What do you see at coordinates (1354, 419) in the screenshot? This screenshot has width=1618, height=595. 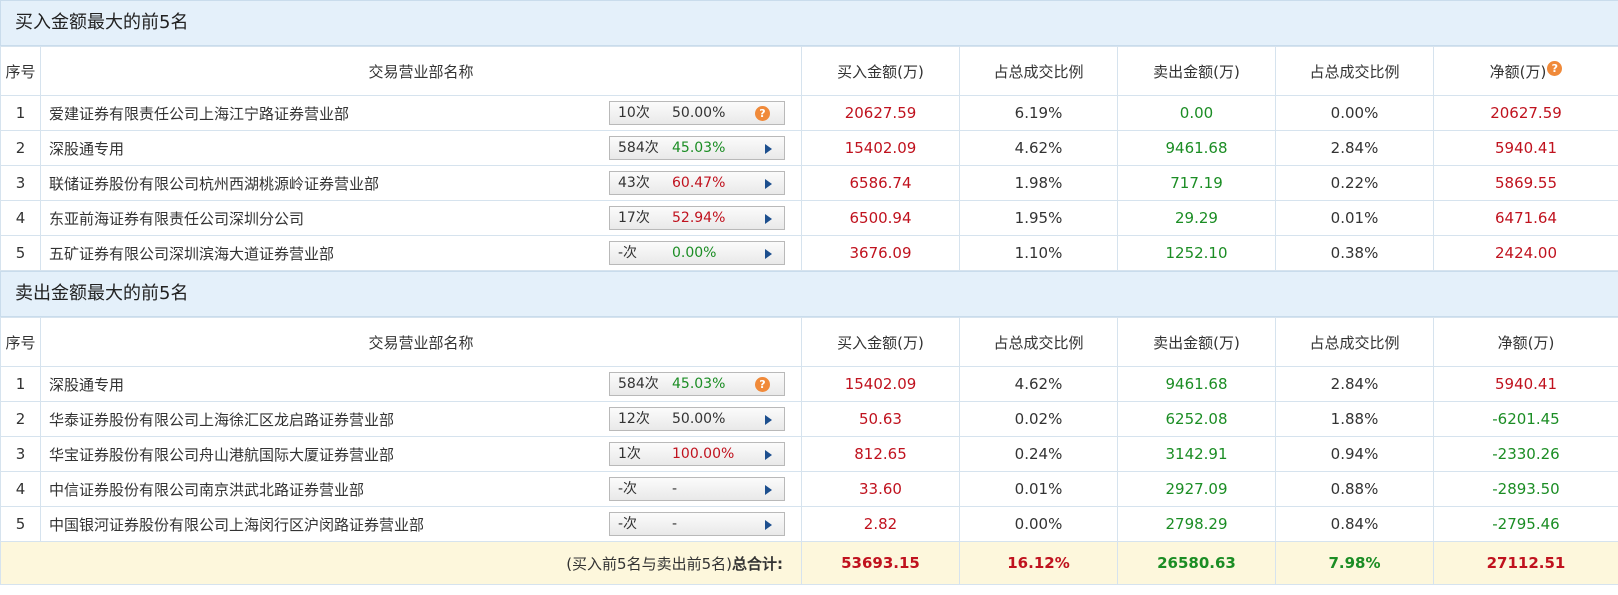 I see `sell-ratio: 1.88%` at bounding box center [1354, 419].